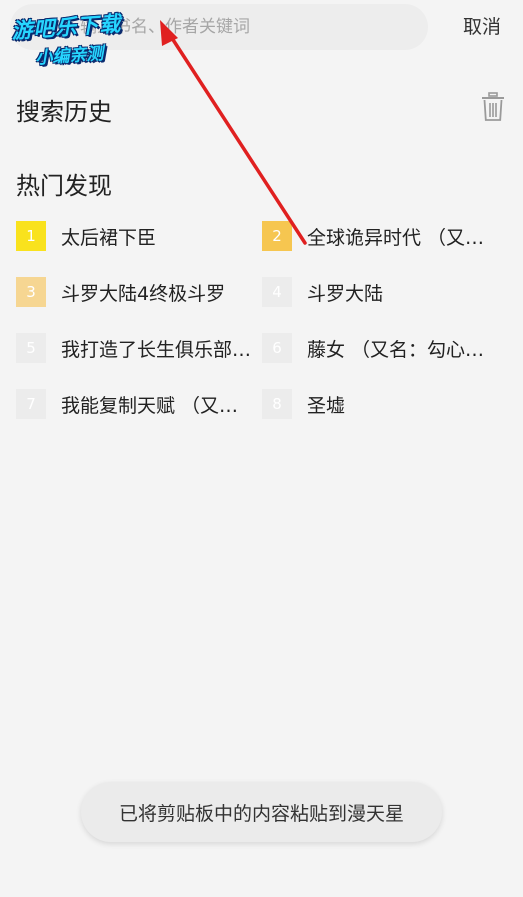 The width and height of the screenshot is (523, 897). Describe the element at coordinates (277, 348) in the screenshot. I see `rank-badge: 6` at that location.